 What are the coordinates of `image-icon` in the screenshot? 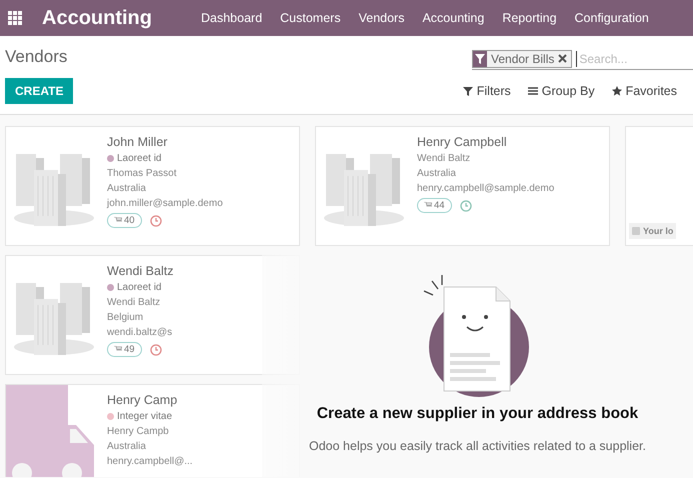 It's located at (636, 231).